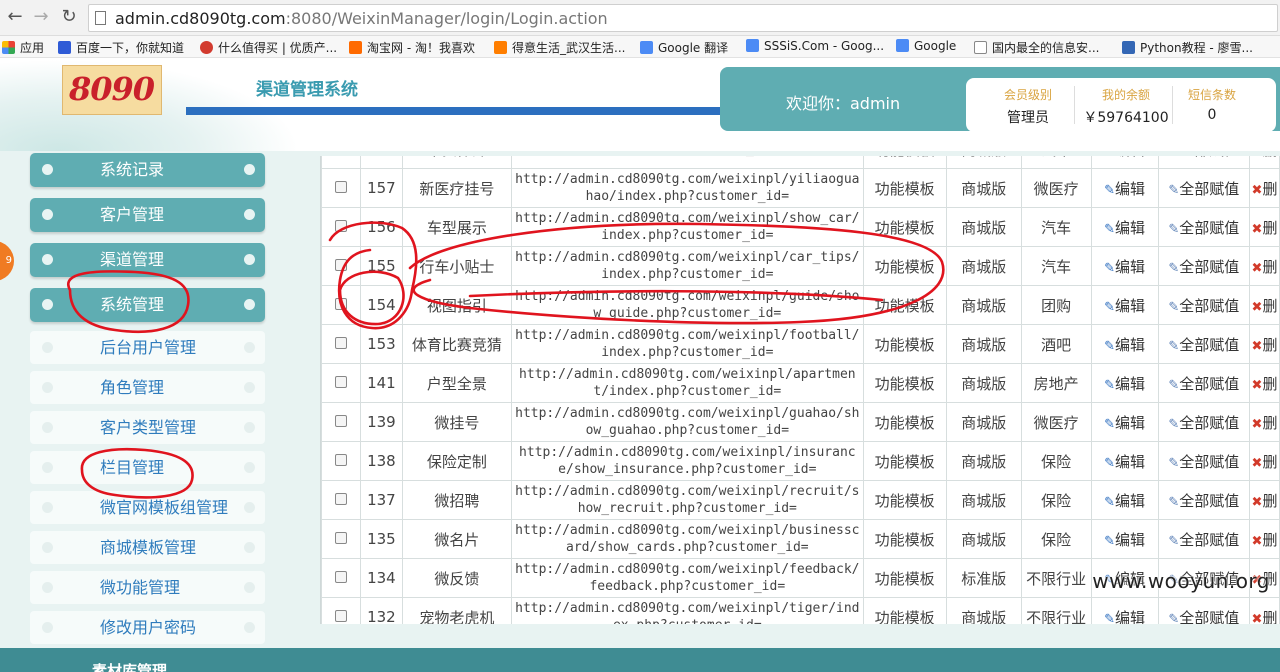  What do you see at coordinates (1130, 227) in the screenshot?
I see `edit-label: 编辑` at bounding box center [1130, 227].